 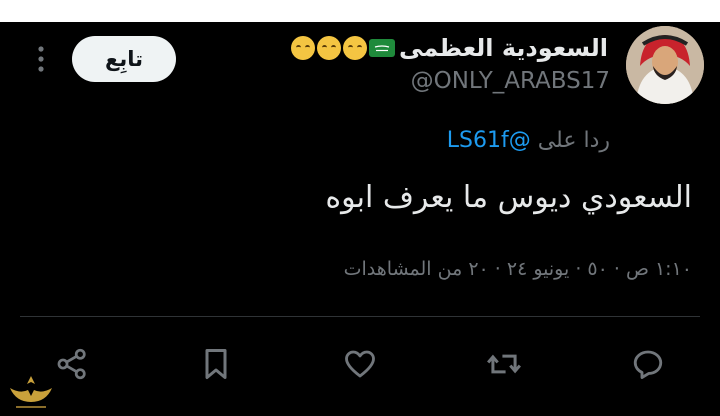 I want to click on bookmark-icon, so click(x=216, y=364).